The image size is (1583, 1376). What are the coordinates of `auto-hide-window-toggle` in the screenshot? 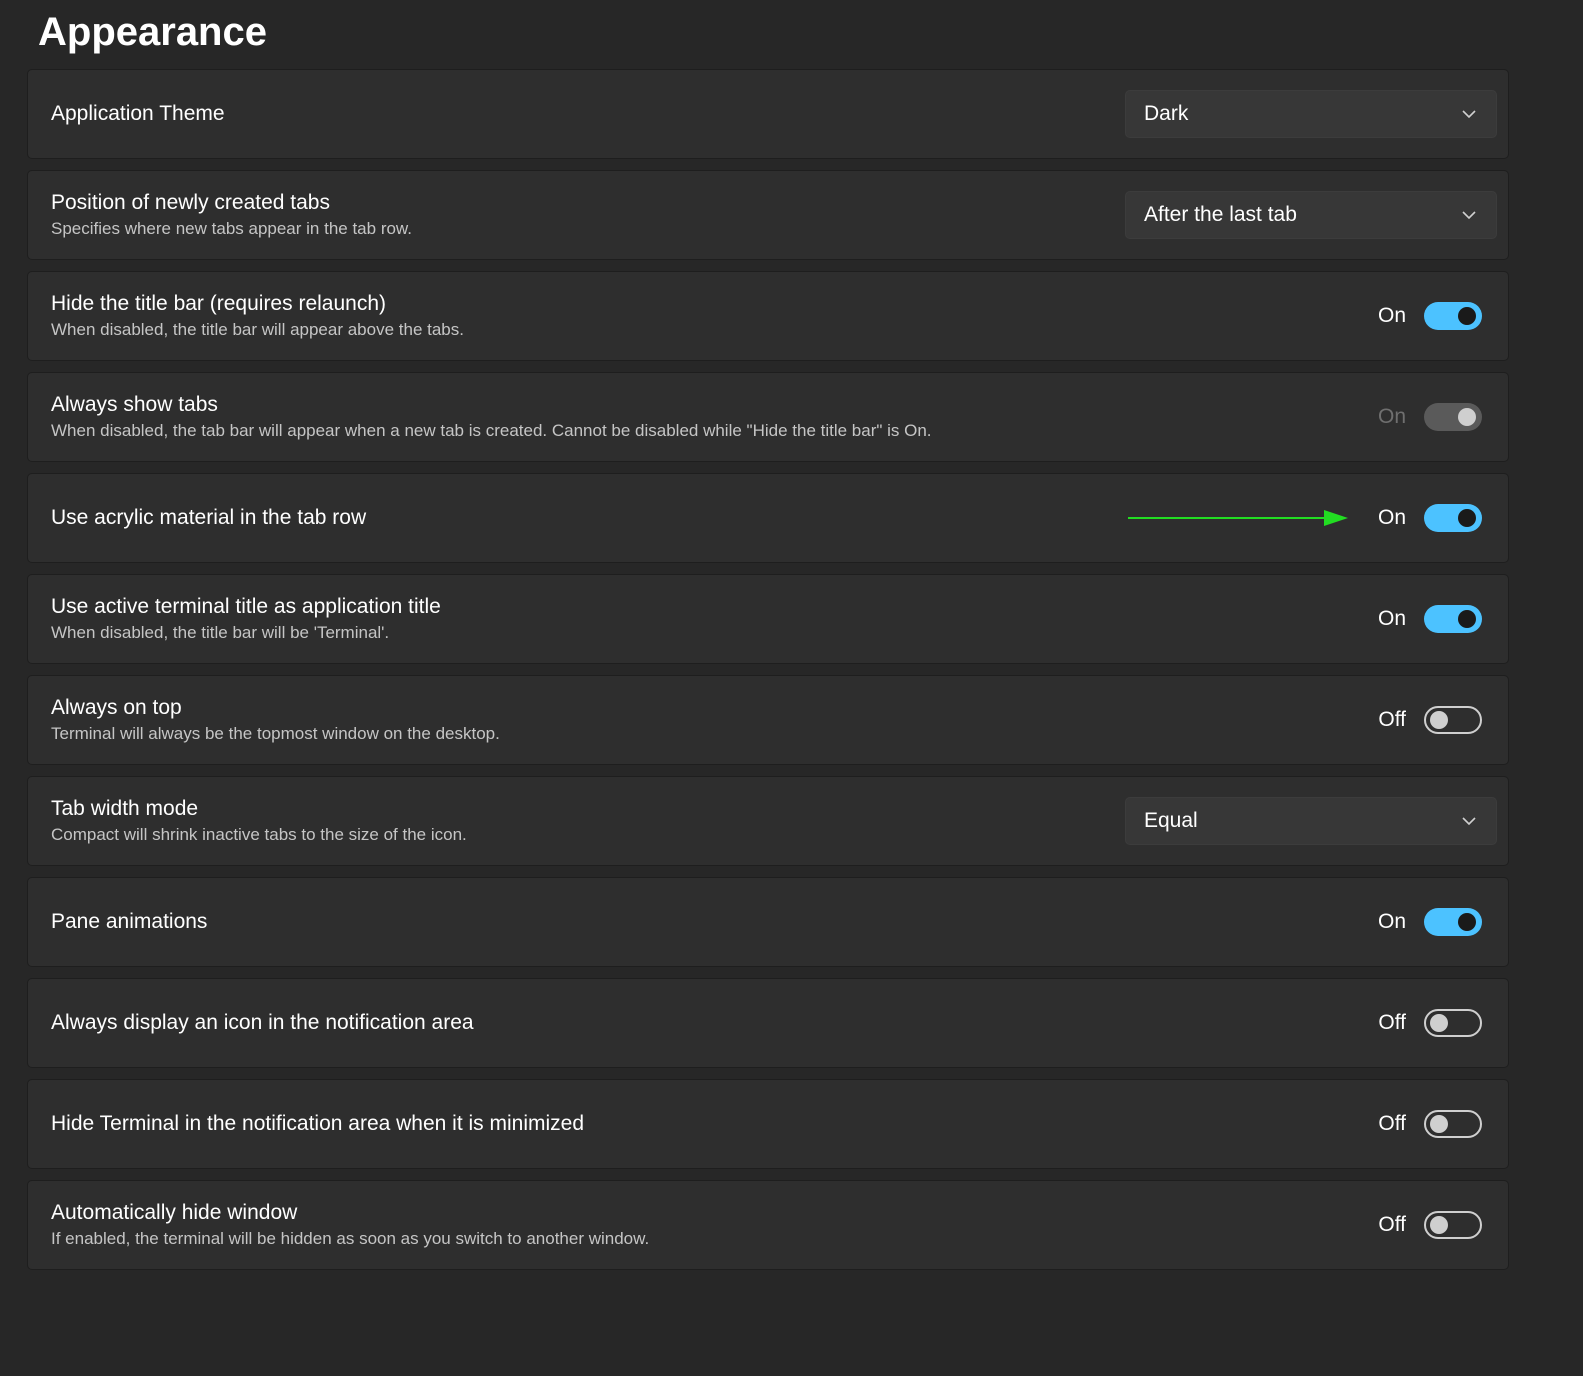 It's located at (1453, 1225).